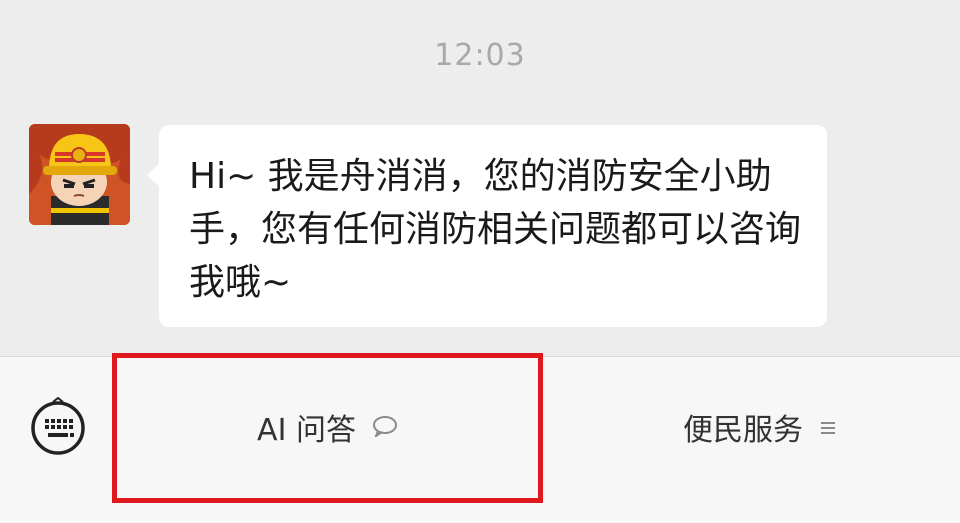  I want to click on firefighter-mascot-icon, so click(79, 174).